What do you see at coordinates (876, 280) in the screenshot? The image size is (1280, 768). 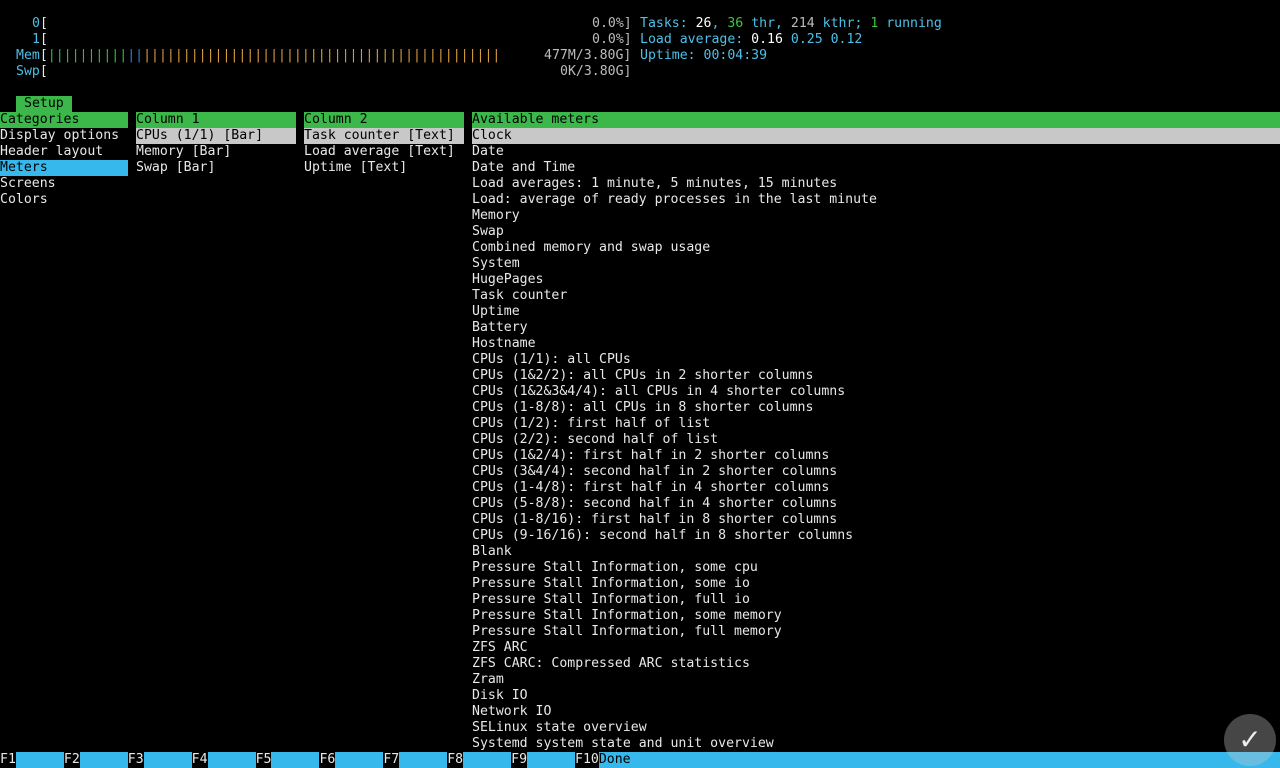 I see `available-meter-item: HugePages` at bounding box center [876, 280].